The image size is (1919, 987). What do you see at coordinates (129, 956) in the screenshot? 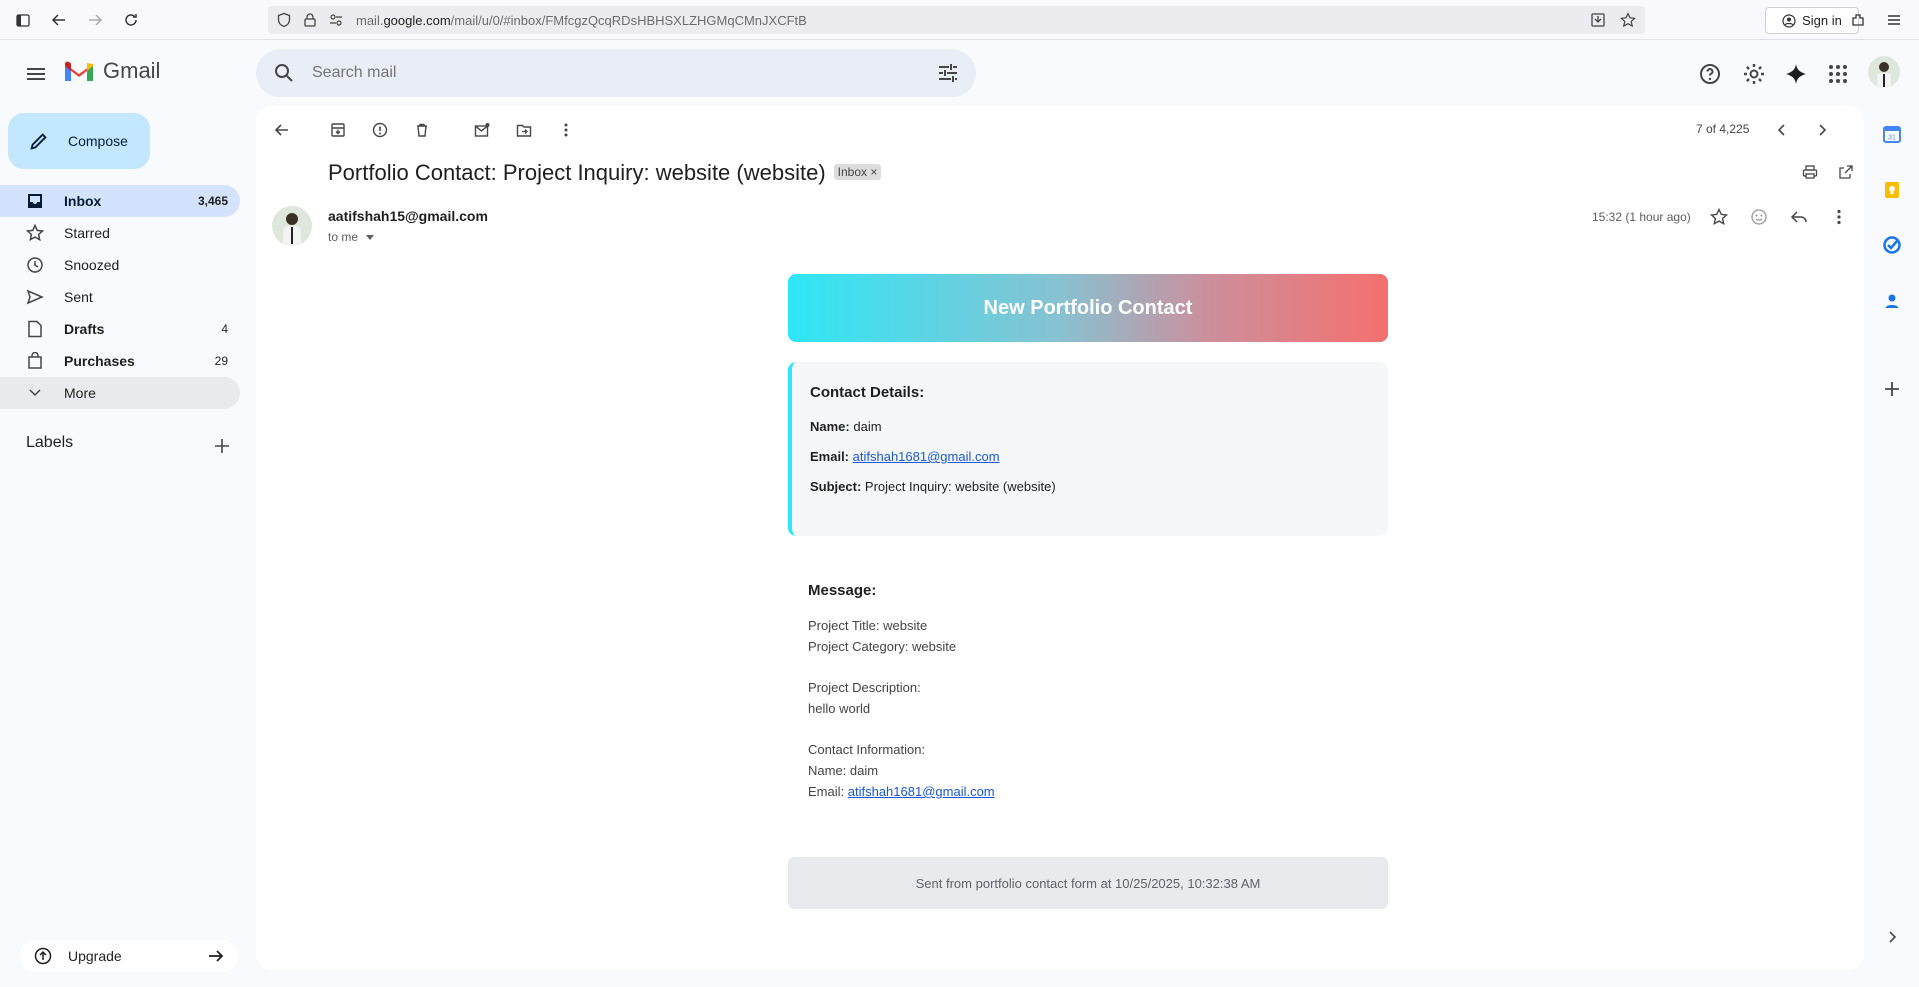
I see `upgrade-button: Upgrade` at bounding box center [129, 956].